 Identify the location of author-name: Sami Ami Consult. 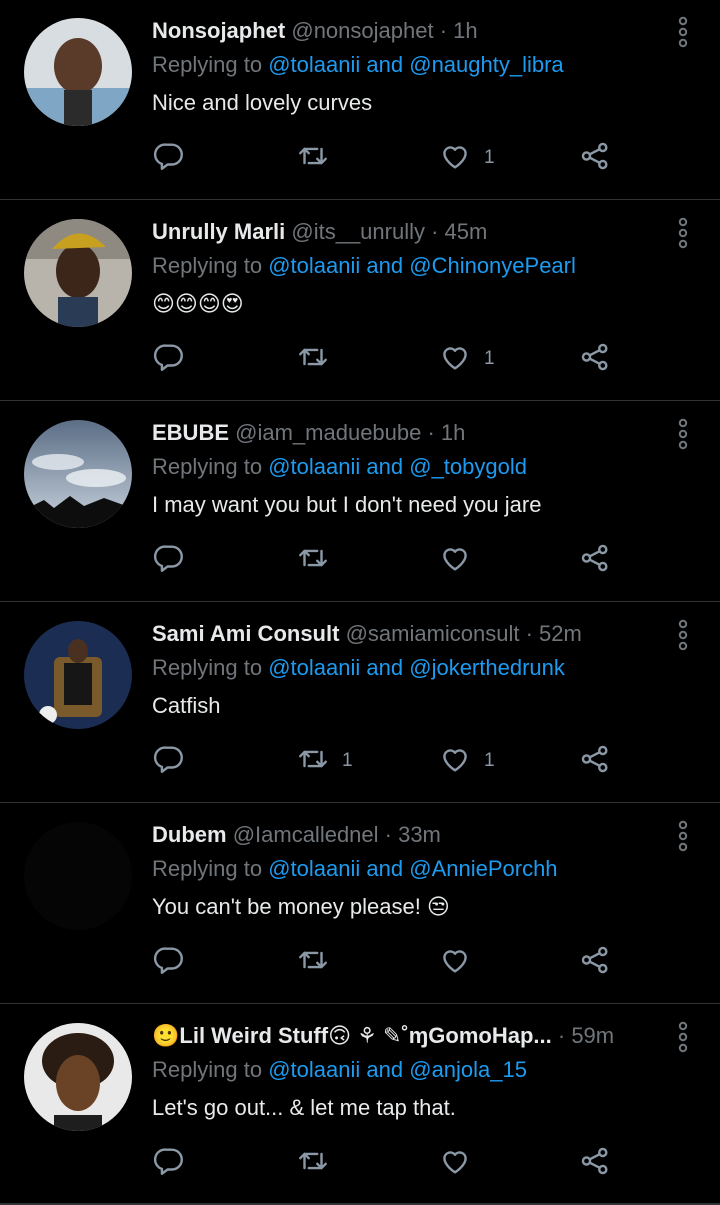
(245, 633).